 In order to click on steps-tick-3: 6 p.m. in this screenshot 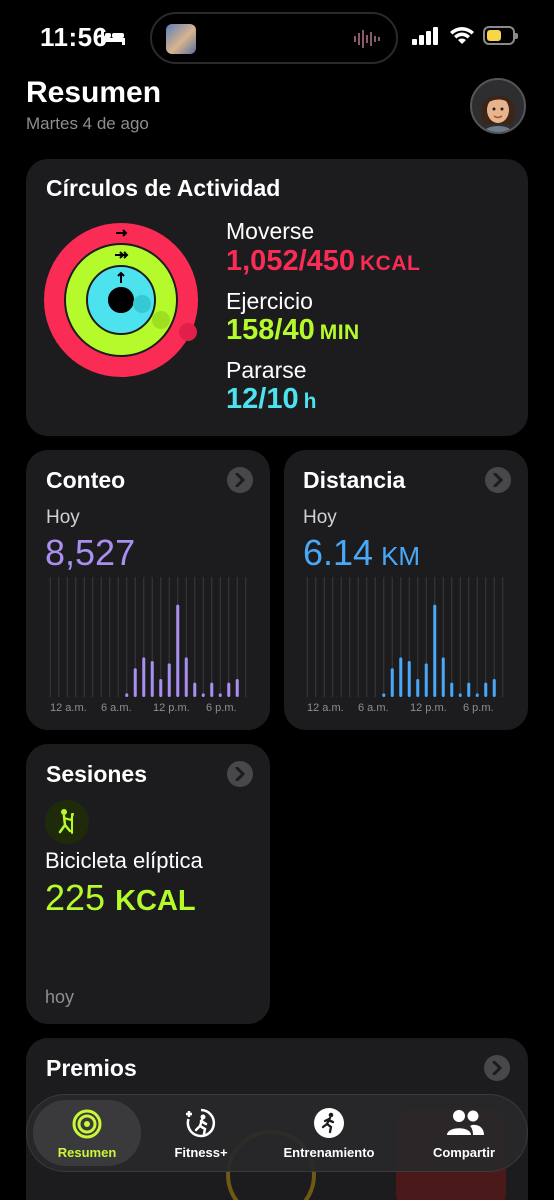, I will do `click(221, 708)`.